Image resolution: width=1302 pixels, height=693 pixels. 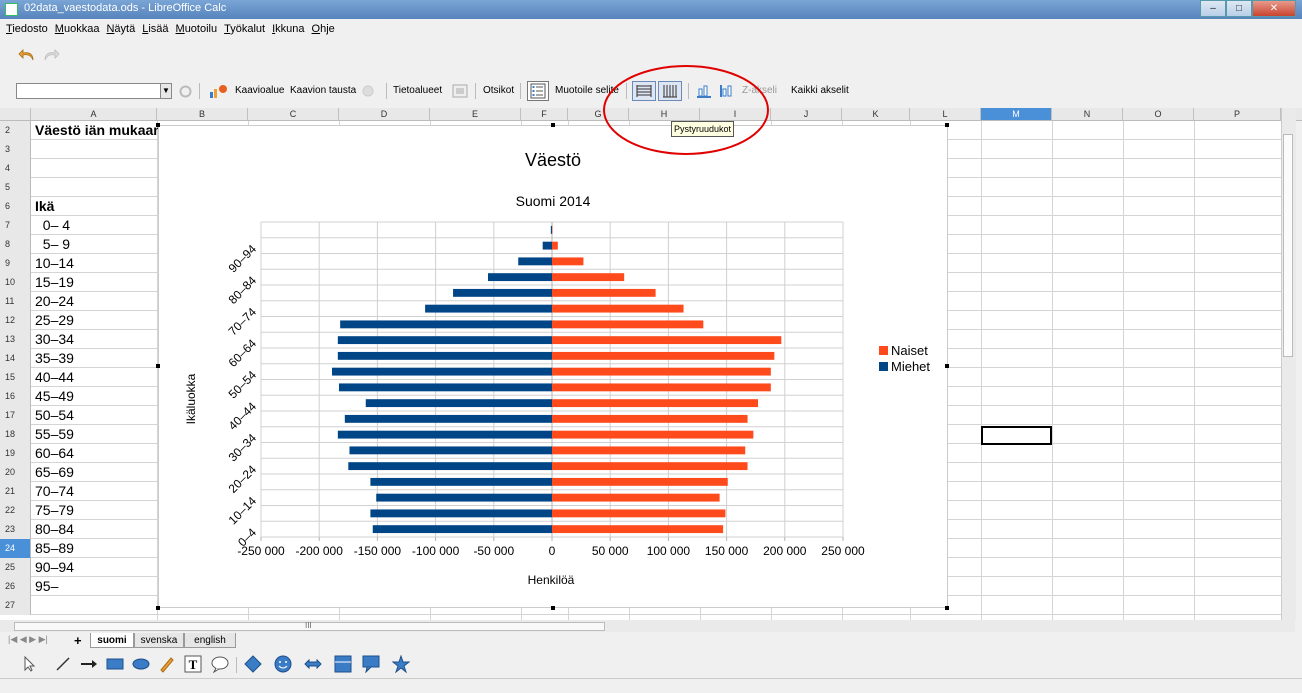 I want to click on cell-a: 60–64, so click(x=94, y=453).